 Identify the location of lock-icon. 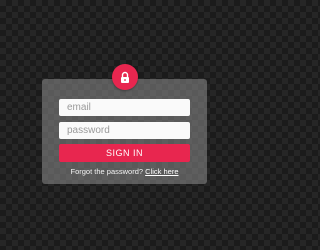
(125, 77).